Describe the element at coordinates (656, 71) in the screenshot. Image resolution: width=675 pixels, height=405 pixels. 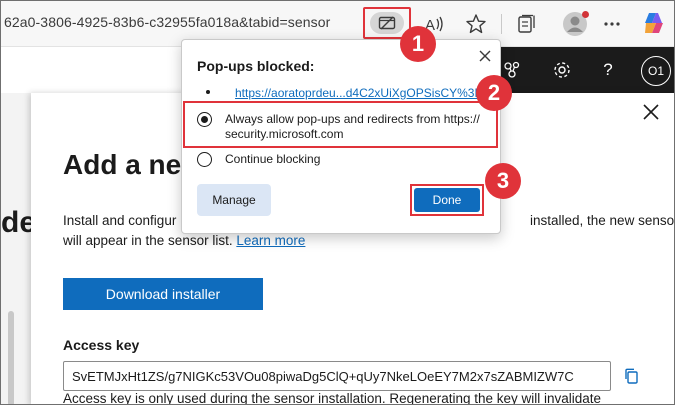
I see `user-avatar: O1` at that location.